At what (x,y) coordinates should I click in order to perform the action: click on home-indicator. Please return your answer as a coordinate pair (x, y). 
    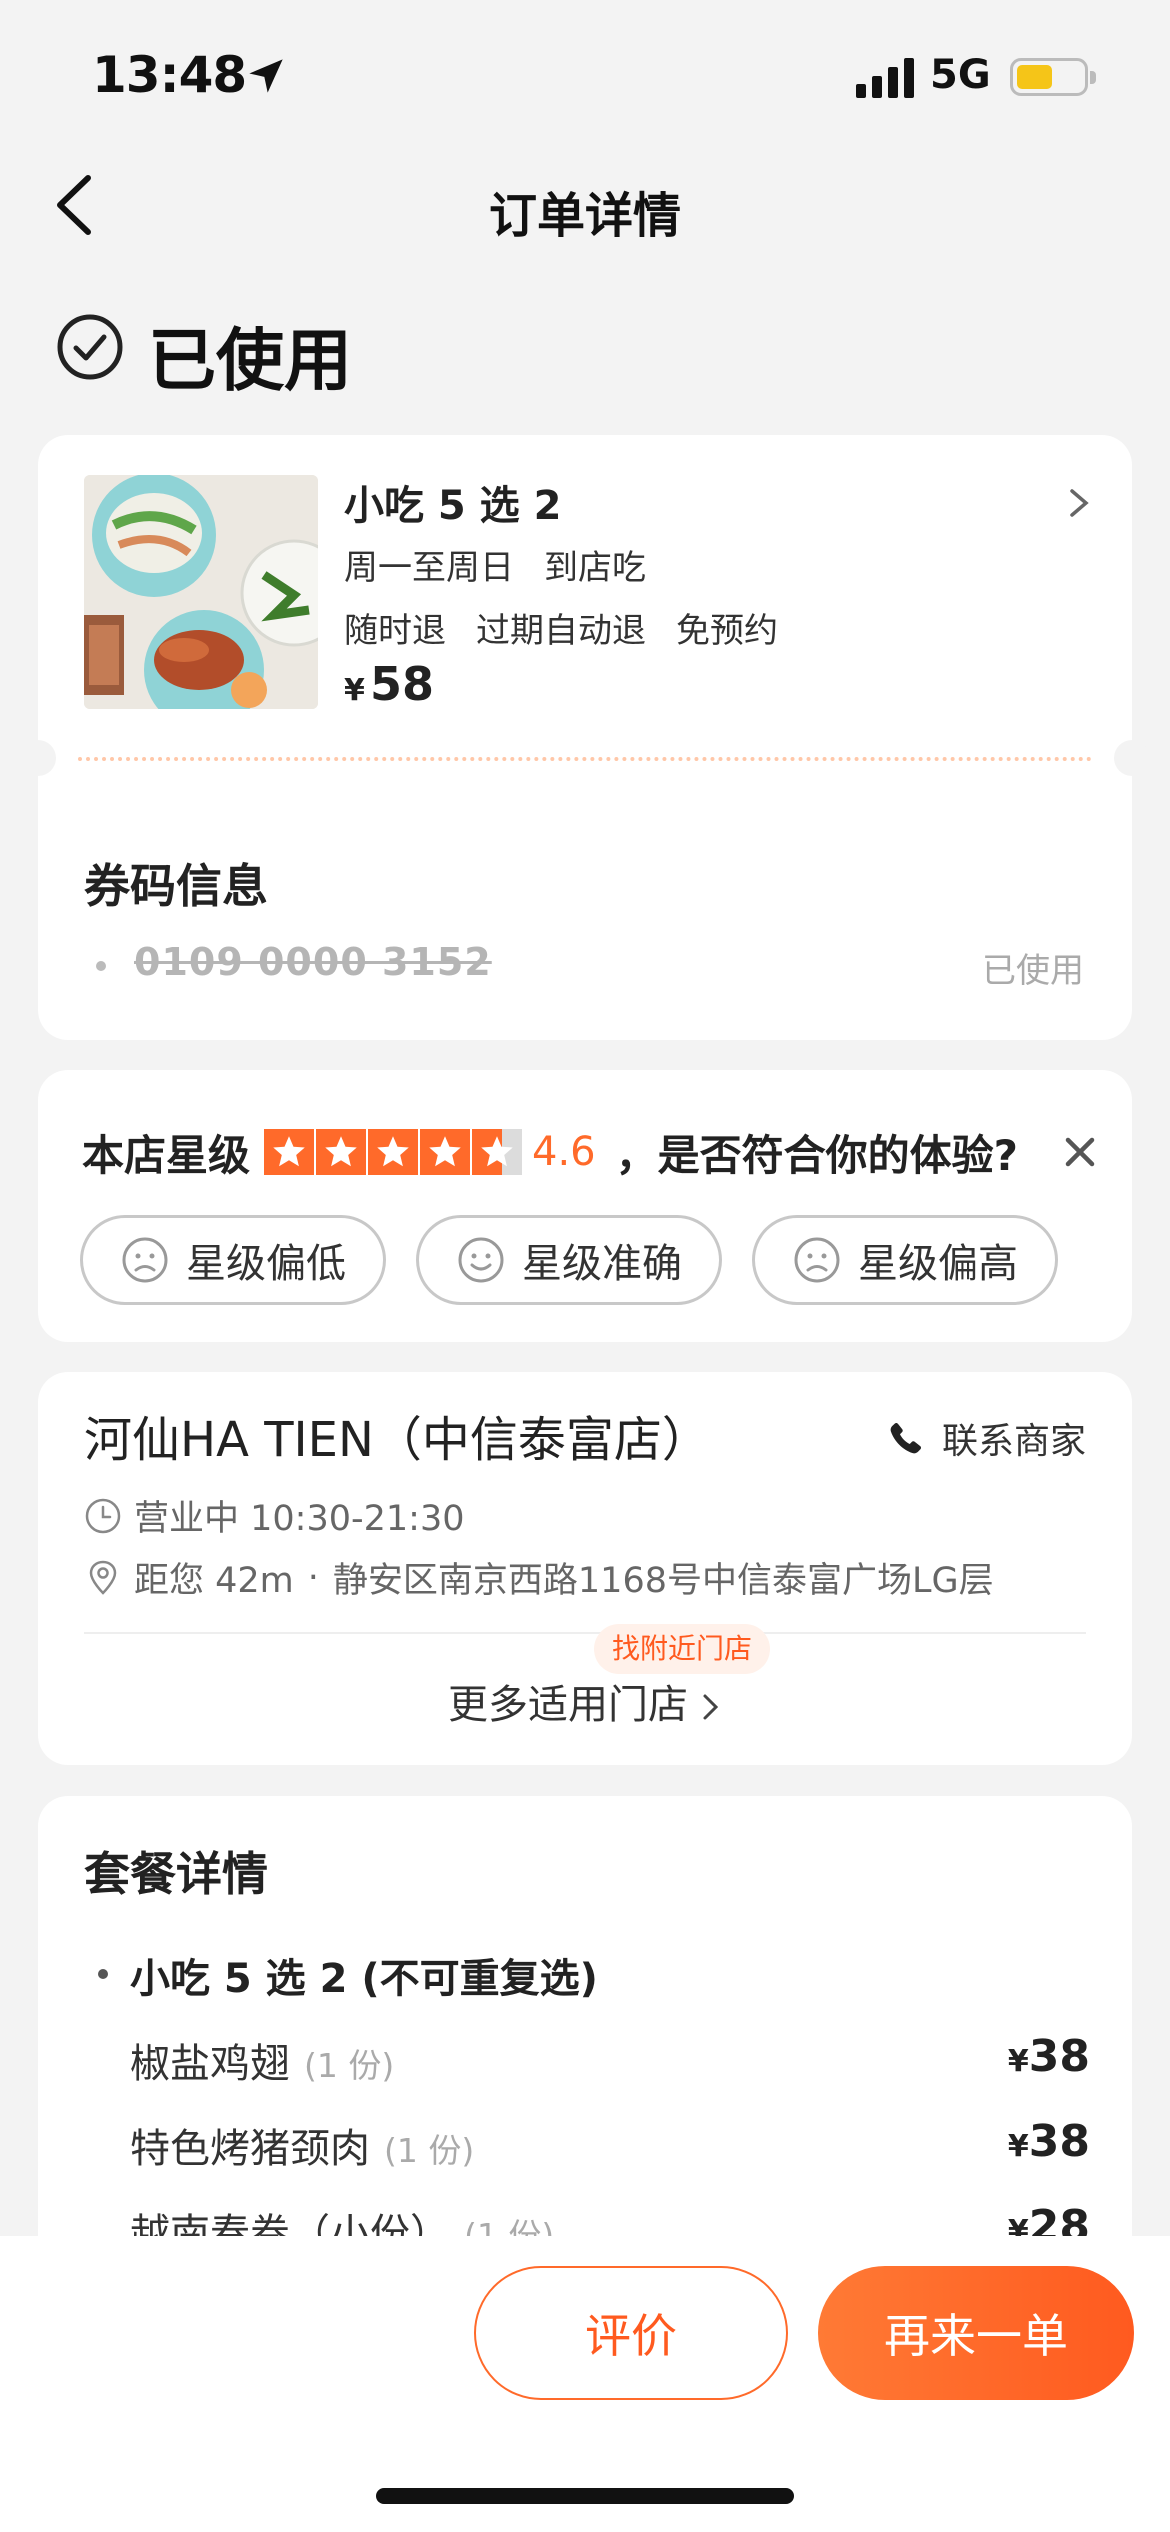
    Looking at the image, I should click on (585, 2496).